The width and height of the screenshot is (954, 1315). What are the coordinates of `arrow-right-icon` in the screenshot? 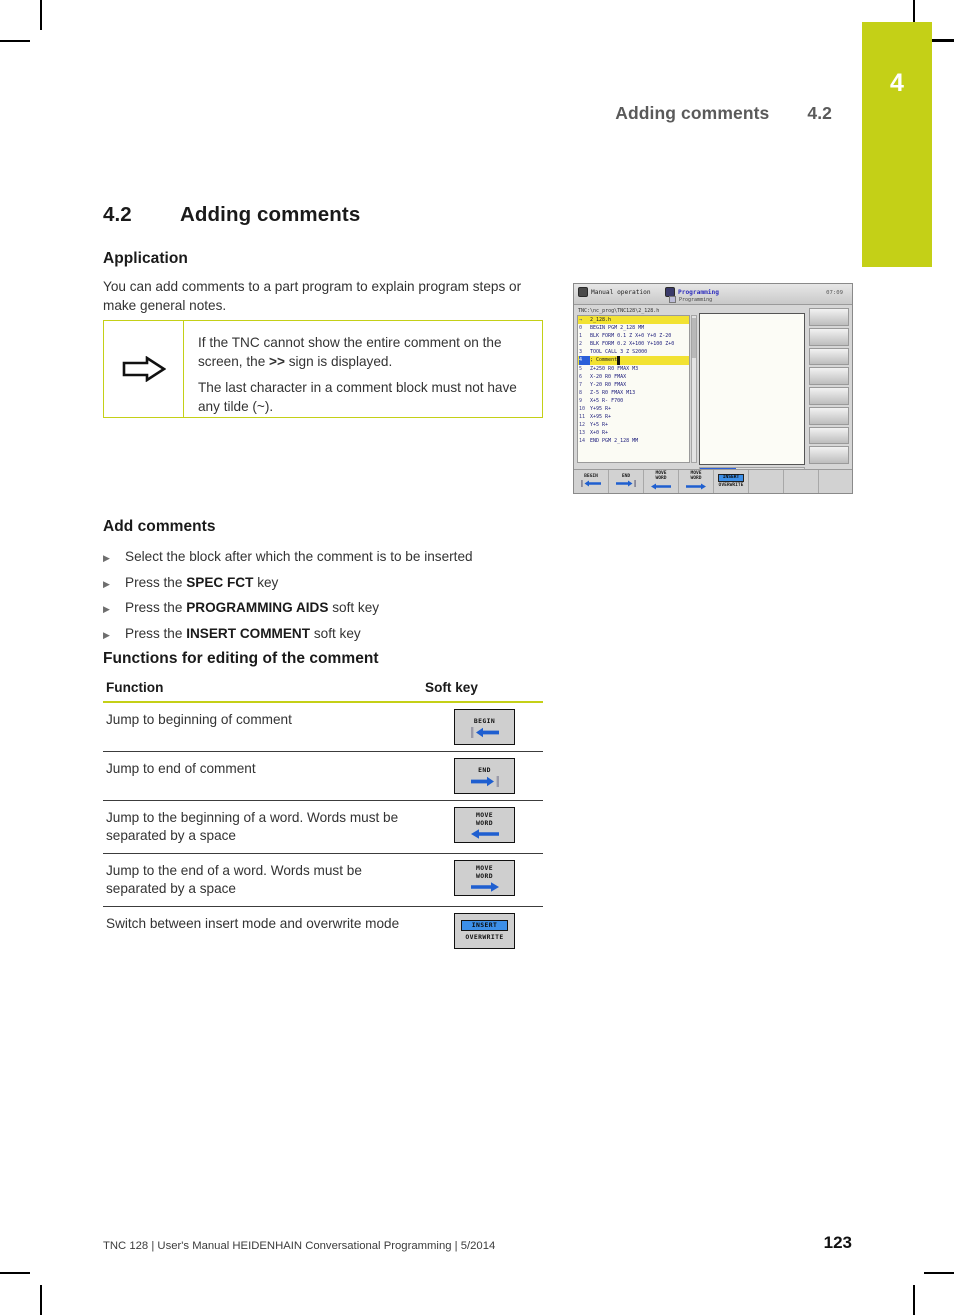 It's located at (696, 487).